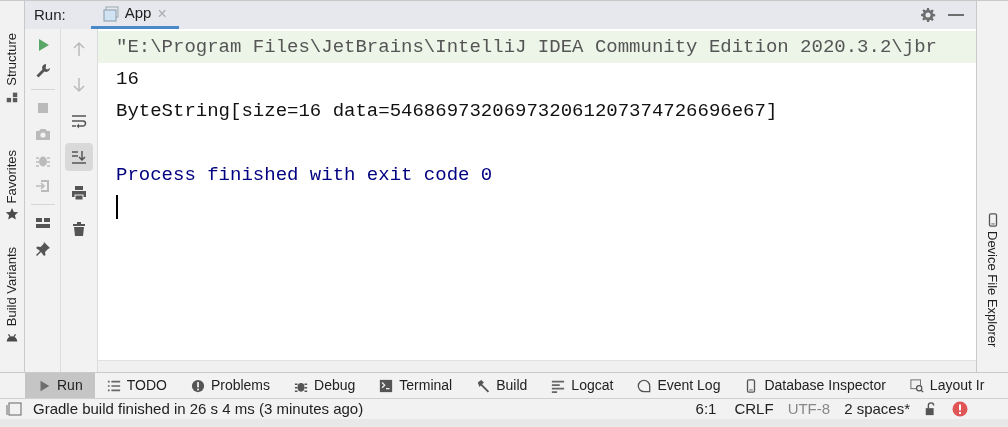 This screenshot has width=1008, height=427. I want to click on tool-window-tab: Event Log, so click(679, 385).